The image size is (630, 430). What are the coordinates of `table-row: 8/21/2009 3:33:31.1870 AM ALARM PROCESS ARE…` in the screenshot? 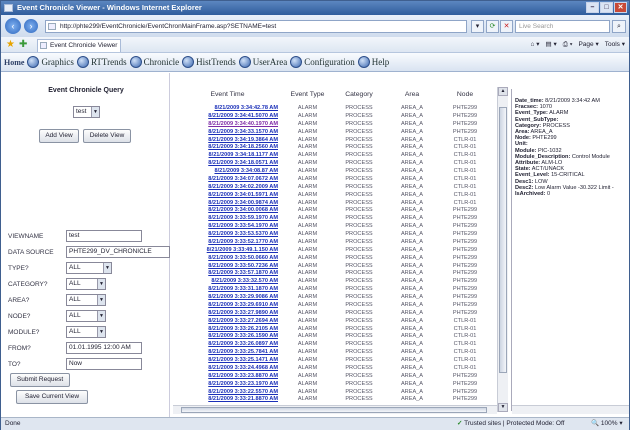 It's located at (332, 290).